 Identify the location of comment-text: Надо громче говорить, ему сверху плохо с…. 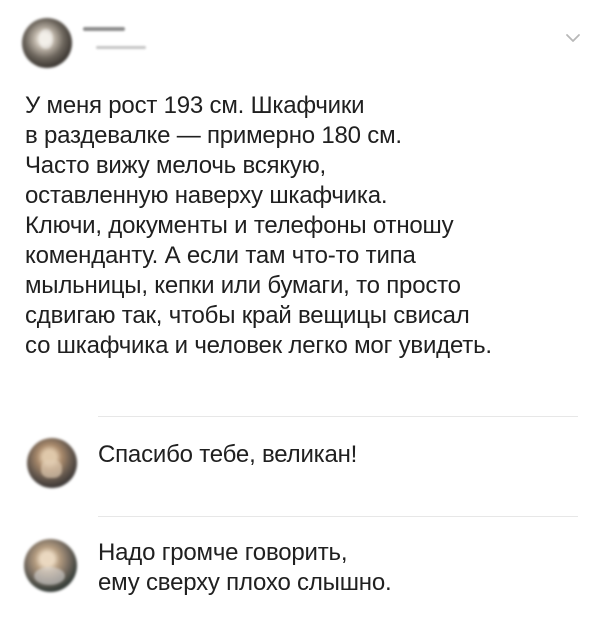
(245, 567).